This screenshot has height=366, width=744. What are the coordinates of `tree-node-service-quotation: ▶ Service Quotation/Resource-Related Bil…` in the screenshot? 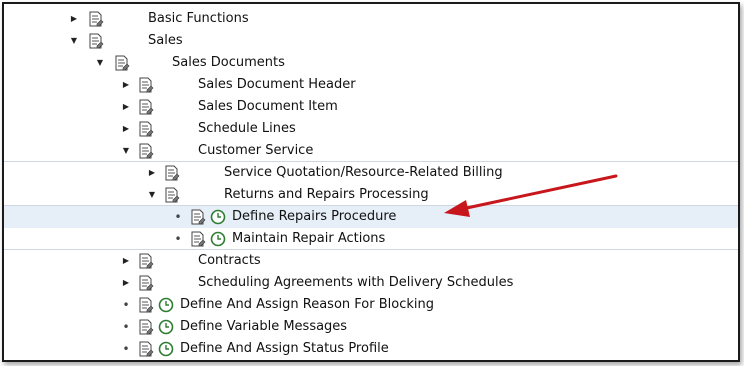 It's located at (371, 173).